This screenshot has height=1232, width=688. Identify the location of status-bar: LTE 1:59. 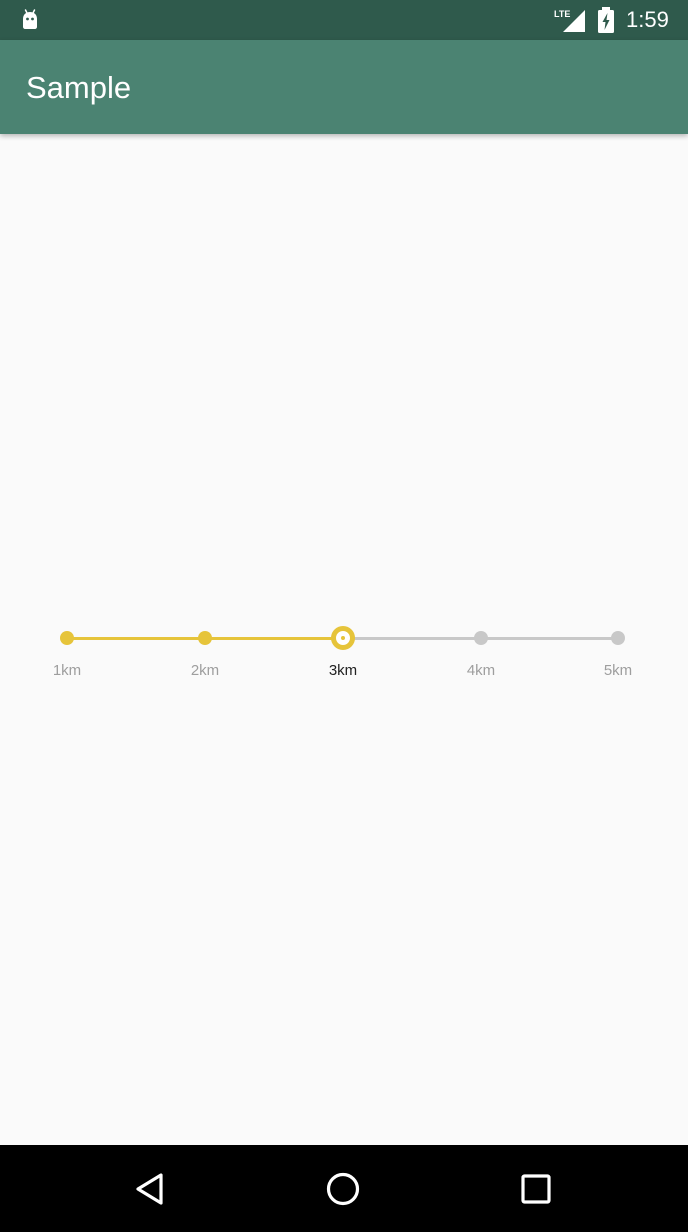
(344, 20).